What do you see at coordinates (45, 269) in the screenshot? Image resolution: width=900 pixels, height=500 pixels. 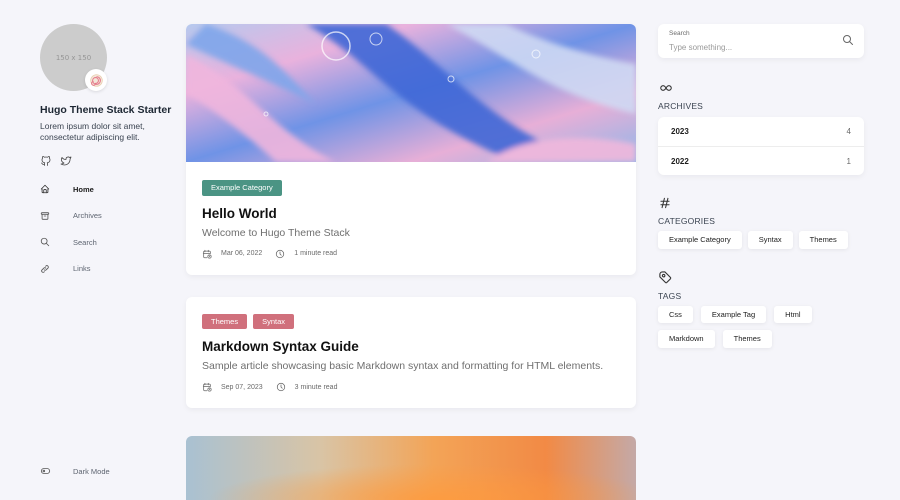 I see `link-icon` at bounding box center [45, 269].